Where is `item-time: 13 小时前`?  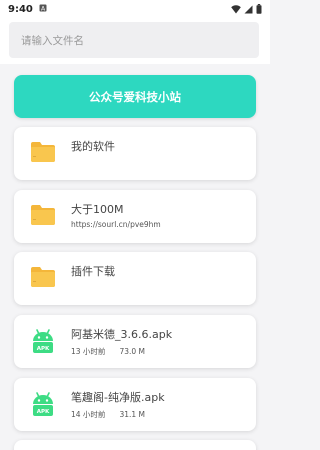
item-time: 13 小时前 is located at coordinates (88, 351).